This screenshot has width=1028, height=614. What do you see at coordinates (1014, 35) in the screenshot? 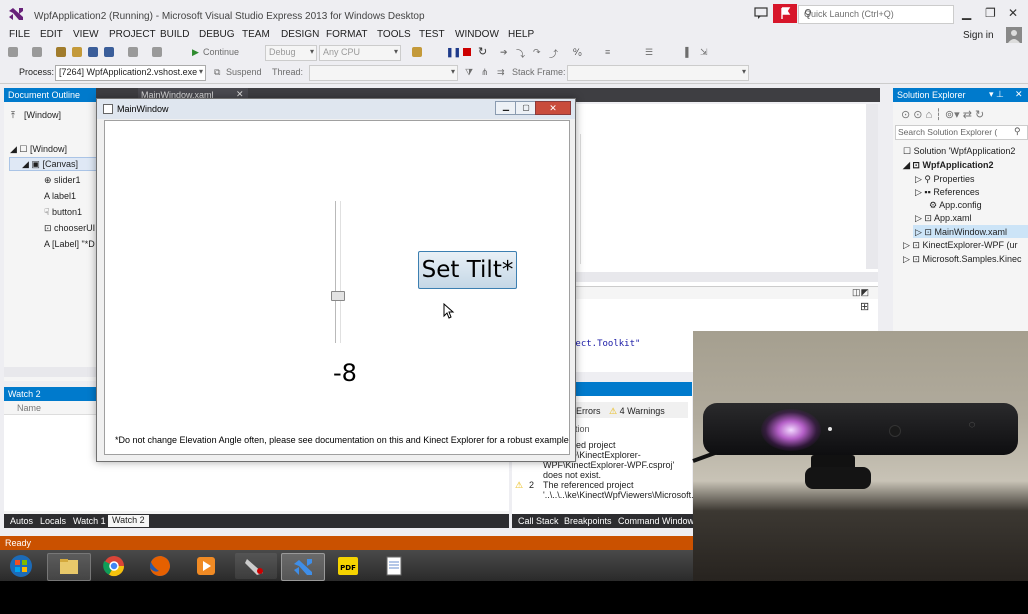
I see `avatar` at bounding box center [1014, 35].